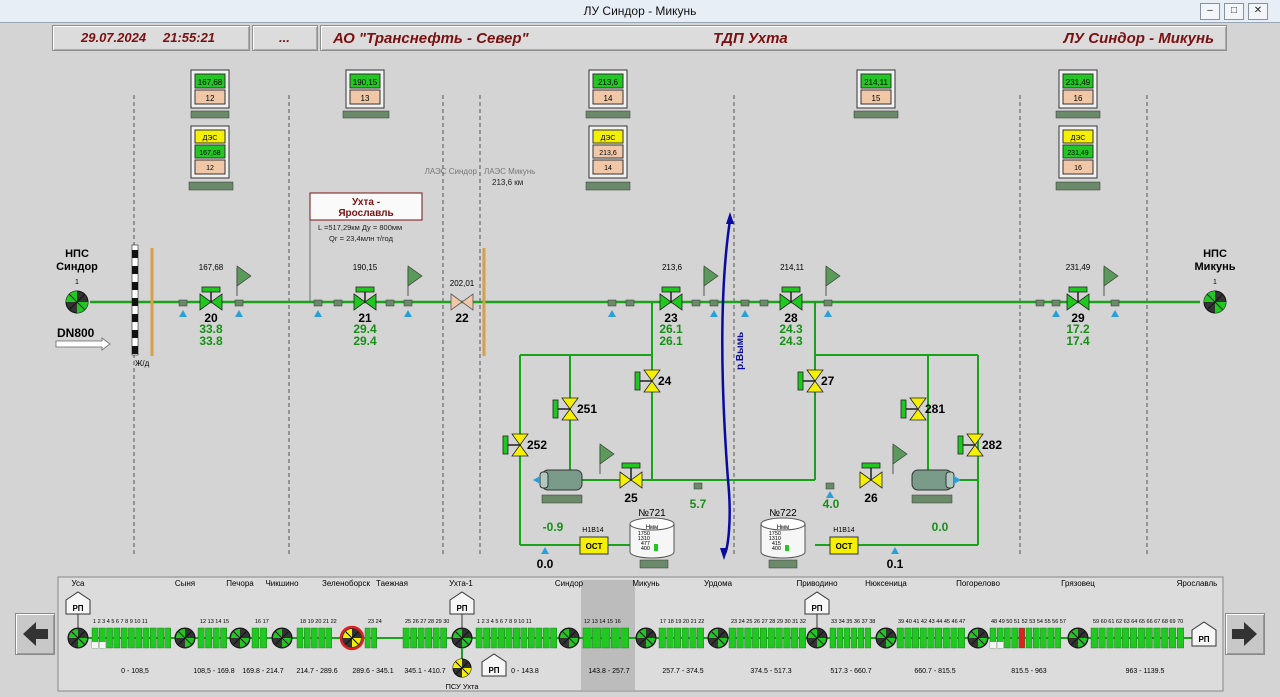 Image resolution: width=1280 pixels, height=697 pixels. I want to click on valve-23: 213,6 23 26.1 26.1, so click(663, 305).